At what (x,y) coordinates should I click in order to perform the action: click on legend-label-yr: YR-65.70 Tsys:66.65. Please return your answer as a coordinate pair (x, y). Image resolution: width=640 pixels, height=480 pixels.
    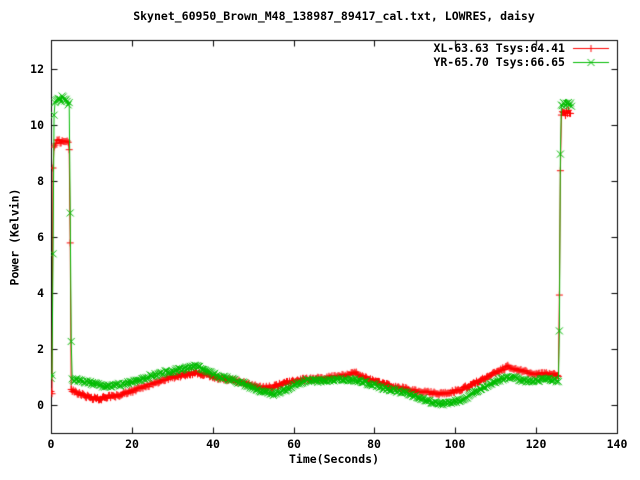
    Looking at the image, I should click on (499, 62).